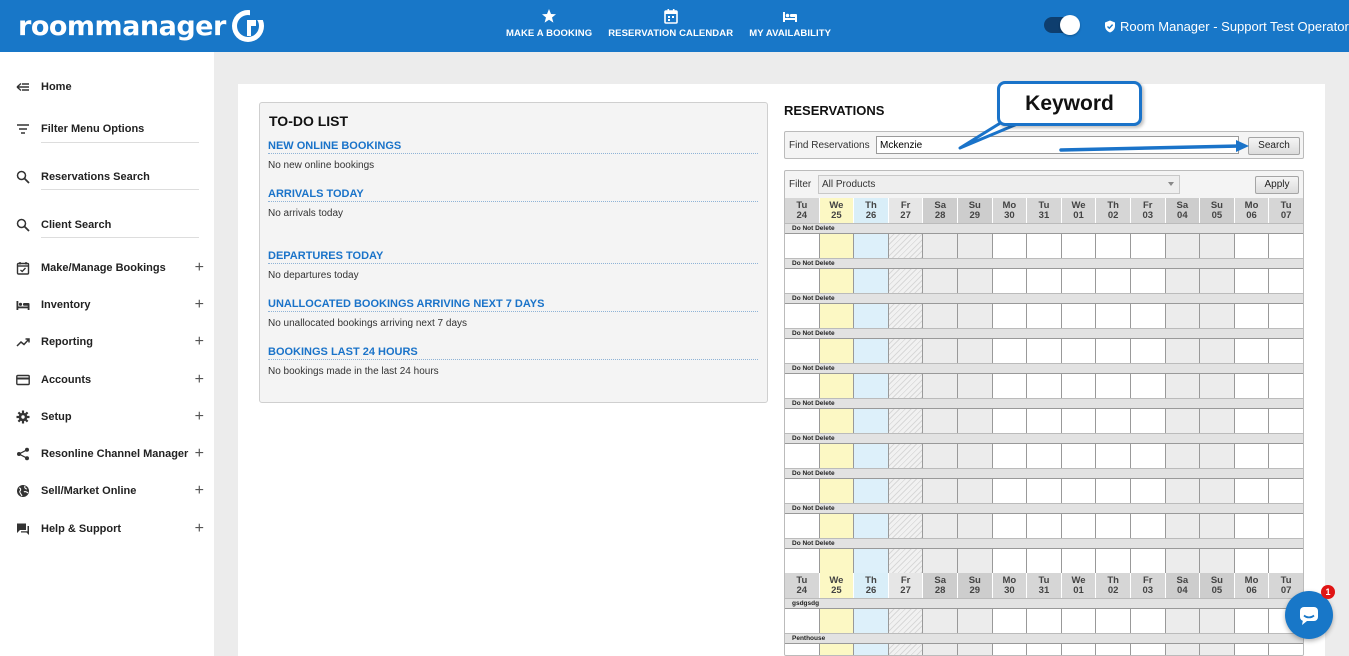  I want to click on sidebar-item-help-support: Help & Support +, so click(111, 529).